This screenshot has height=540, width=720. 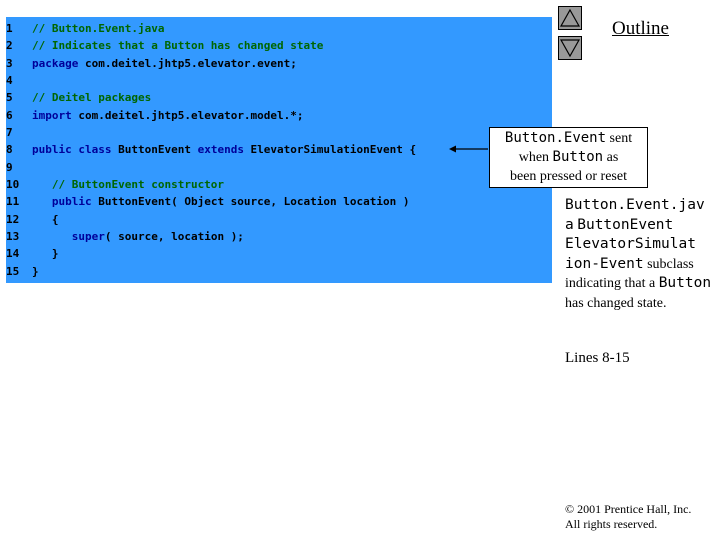 I want to click on side-note-code: ButtonEvent, so click(x=625, y=224).